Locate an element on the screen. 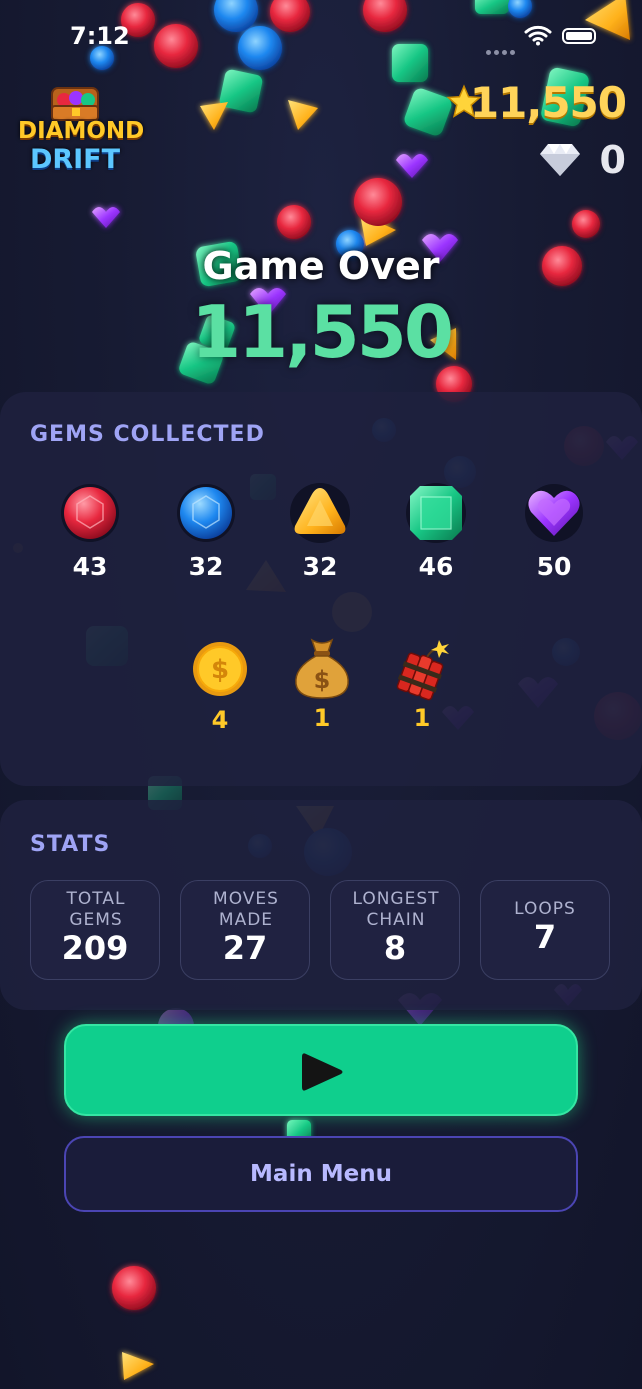 The image size is (642, 1389). green-gem-icon is located at coordinates (436, 513).